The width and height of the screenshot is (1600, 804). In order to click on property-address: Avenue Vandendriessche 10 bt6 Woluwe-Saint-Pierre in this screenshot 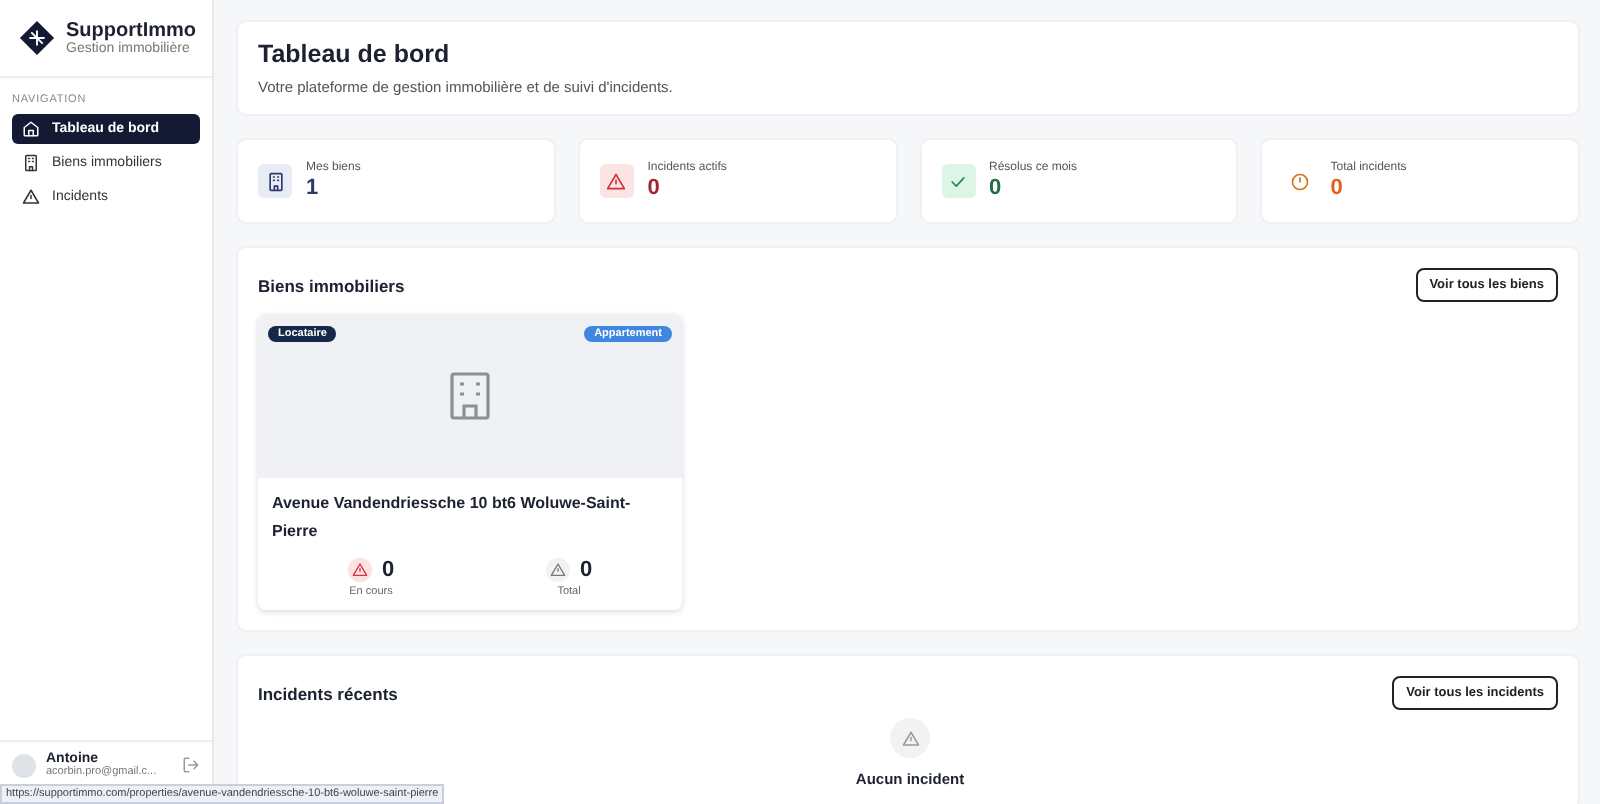, I will do `click(452, 518)`.